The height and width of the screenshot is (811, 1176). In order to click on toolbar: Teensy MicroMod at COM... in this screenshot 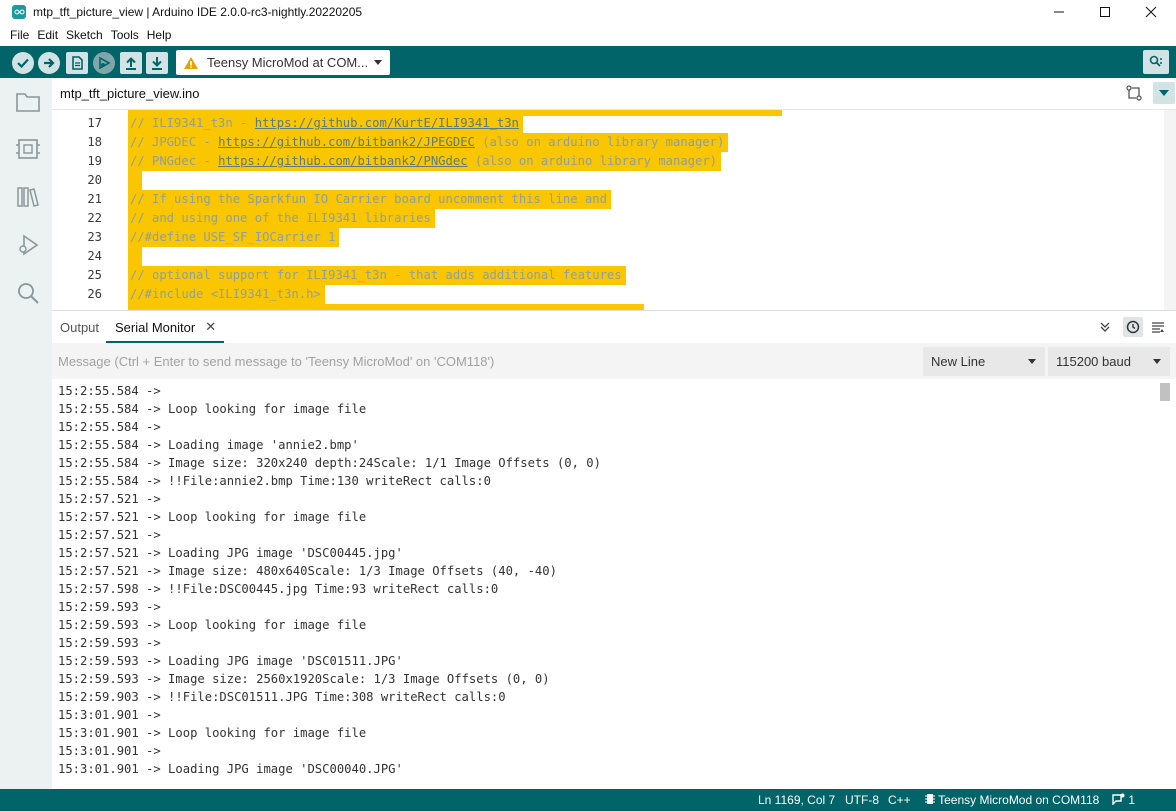, I will do `click(588, 62)`.